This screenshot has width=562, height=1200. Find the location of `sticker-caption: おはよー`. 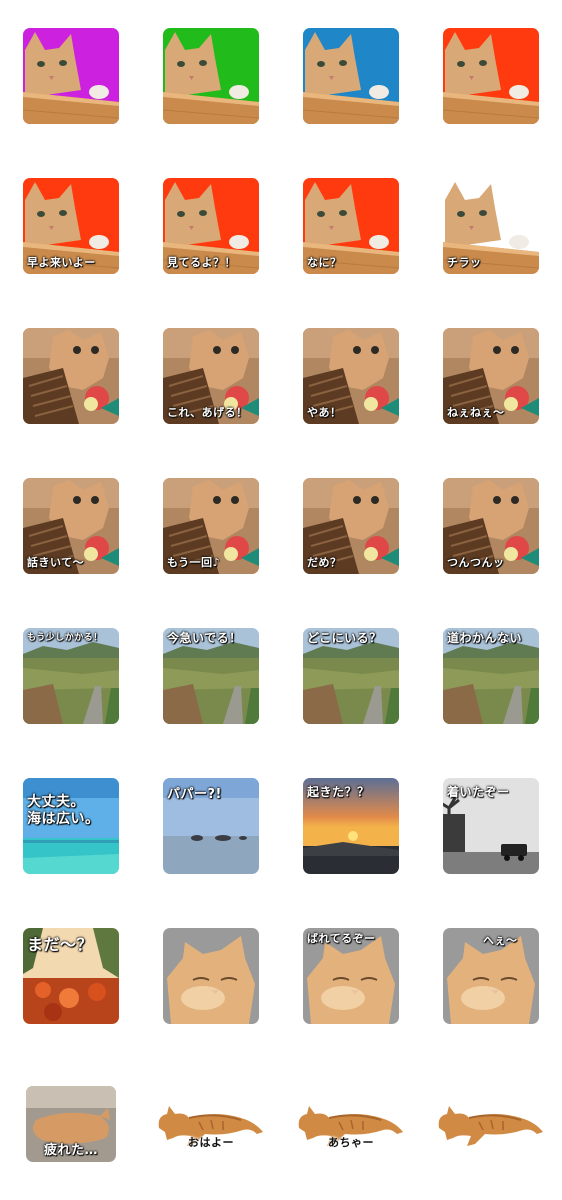

sticker-caption: おはよー is located at coordinates (211, 1142).